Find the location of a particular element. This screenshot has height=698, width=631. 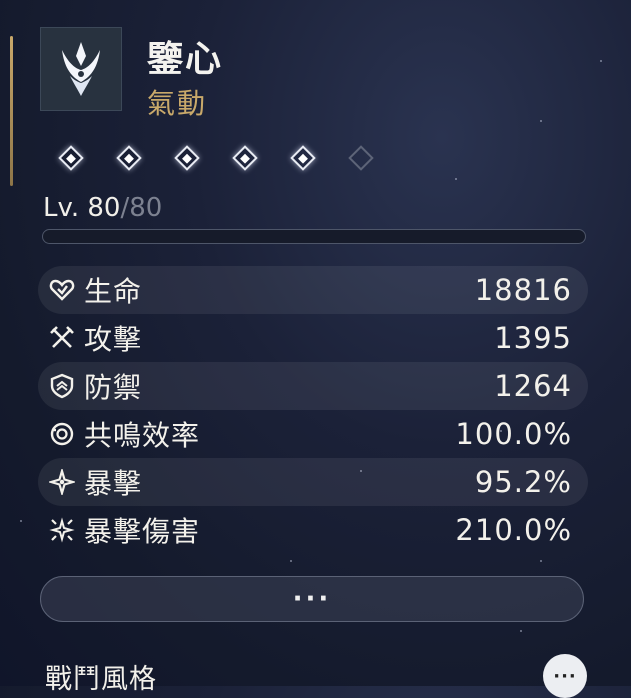

energy-regen-icon is located at coordinates (62, 434).